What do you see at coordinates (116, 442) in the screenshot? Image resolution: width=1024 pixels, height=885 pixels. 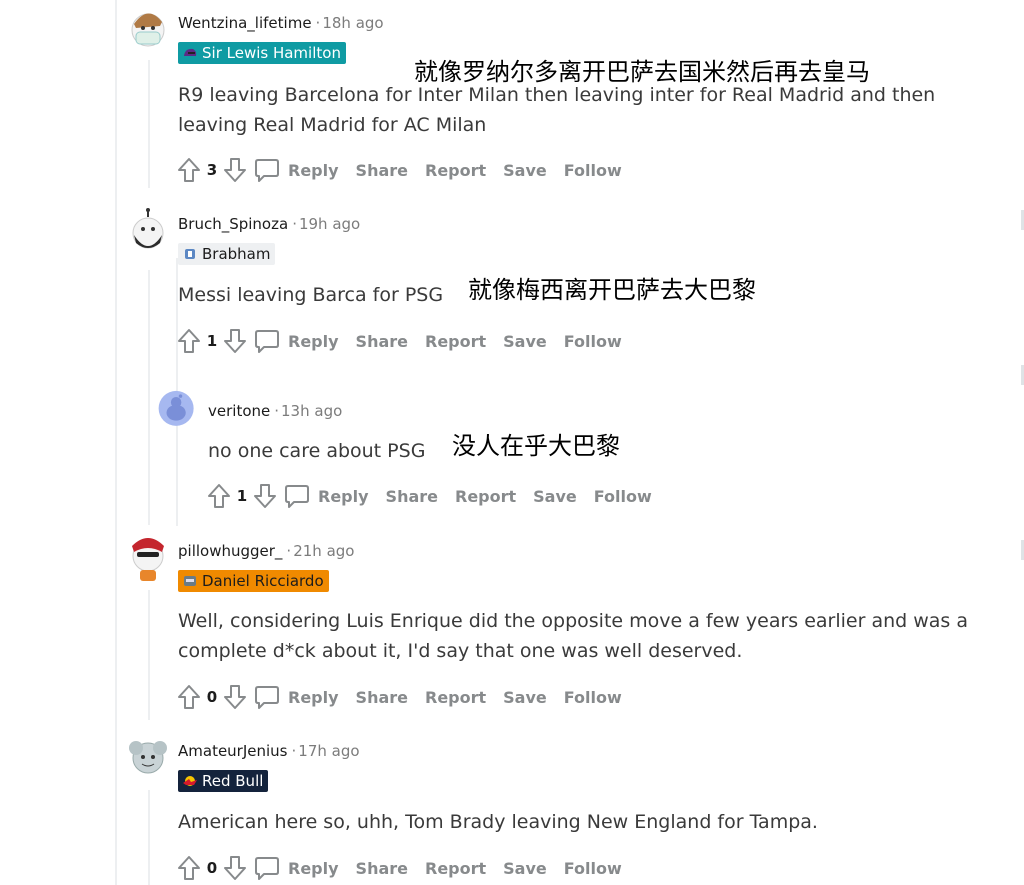 I see `thread-line` at bounding box center [116, 442].